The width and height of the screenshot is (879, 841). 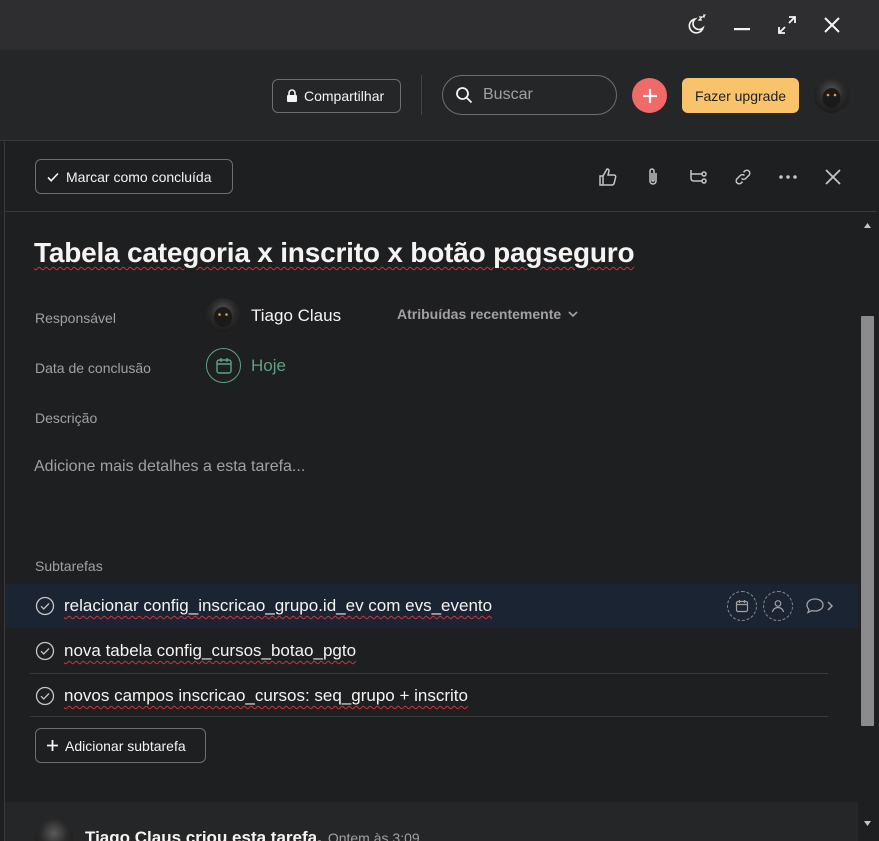 I want to click on lock-icon, so click(x=292, y=95).